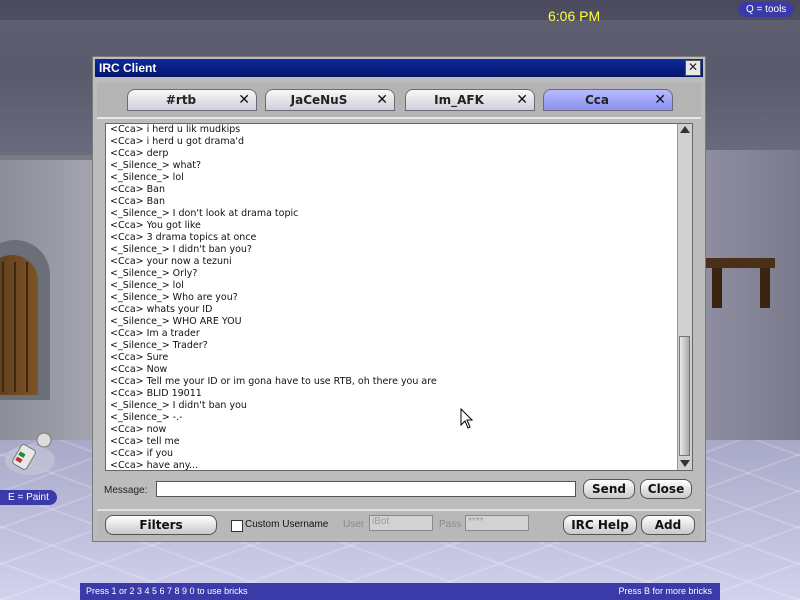 This screenshot has width=800, height=600. Describe the element at coordinates (354, 524) in the screenshot. I see `user-label: User` at that location.